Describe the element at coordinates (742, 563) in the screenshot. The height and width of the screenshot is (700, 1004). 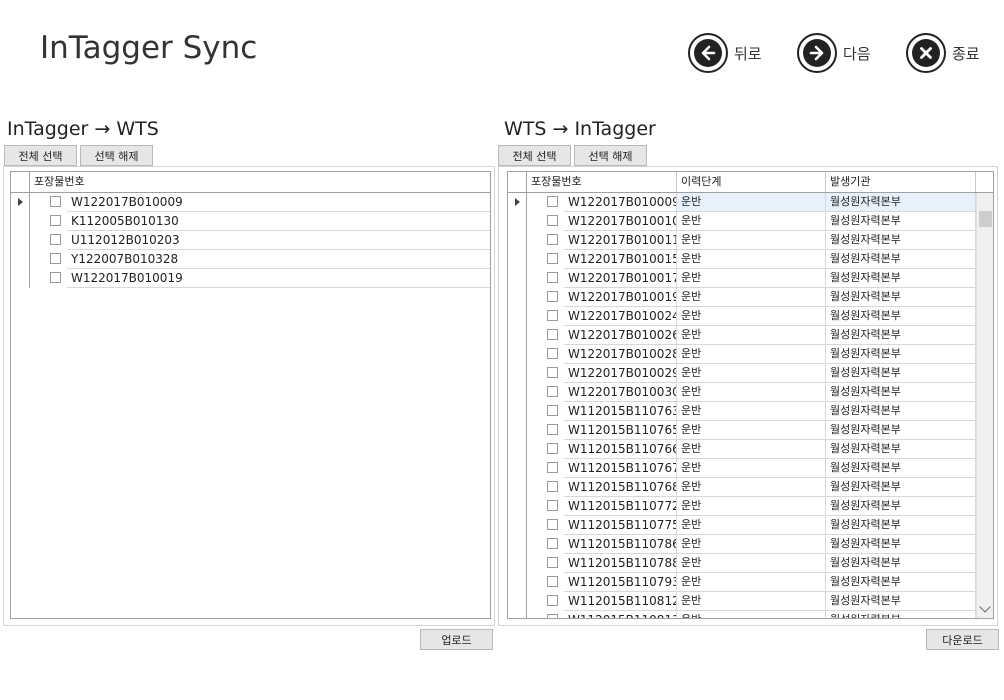
I see `table-row: W112015B110788 운반 월성원자력본부` at that location.